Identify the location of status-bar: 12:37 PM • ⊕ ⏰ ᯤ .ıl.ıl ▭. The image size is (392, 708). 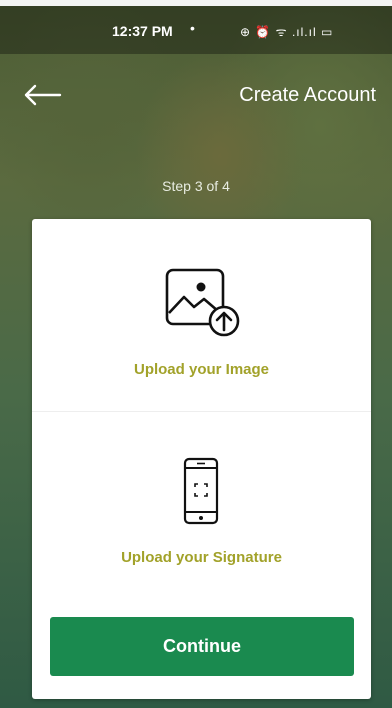
(196, 30).